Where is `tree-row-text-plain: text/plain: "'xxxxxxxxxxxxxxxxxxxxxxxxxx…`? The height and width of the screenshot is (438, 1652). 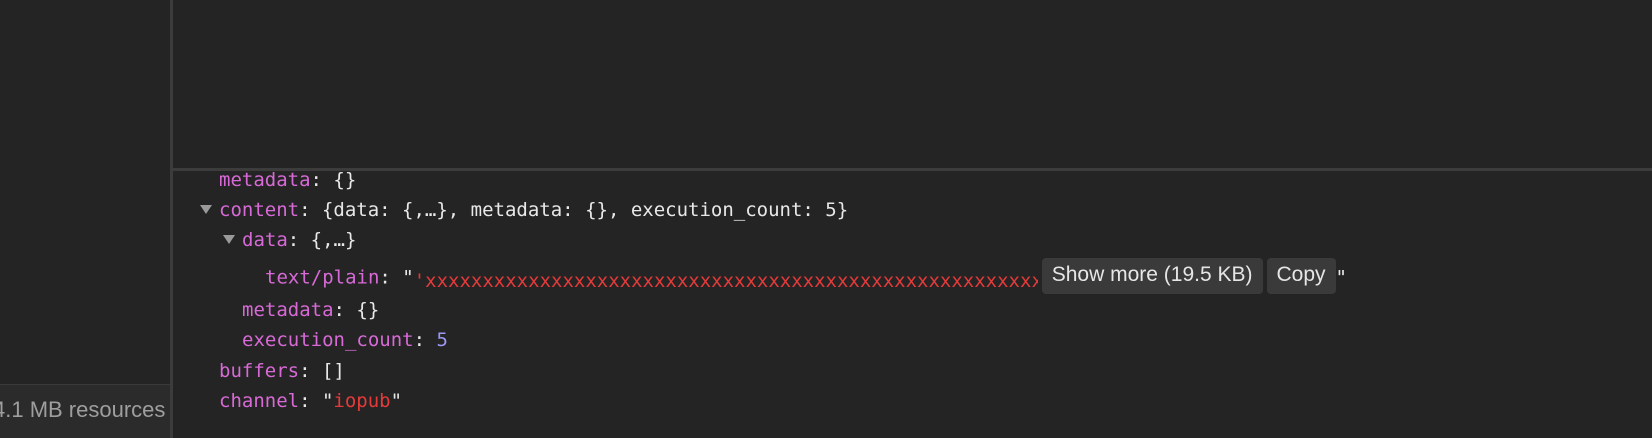 tree-row-text-plain: text/plain: "'xxxxxxxxxxxxxxxxxxxxxxxxxx… is located at coordinates (806, 276).